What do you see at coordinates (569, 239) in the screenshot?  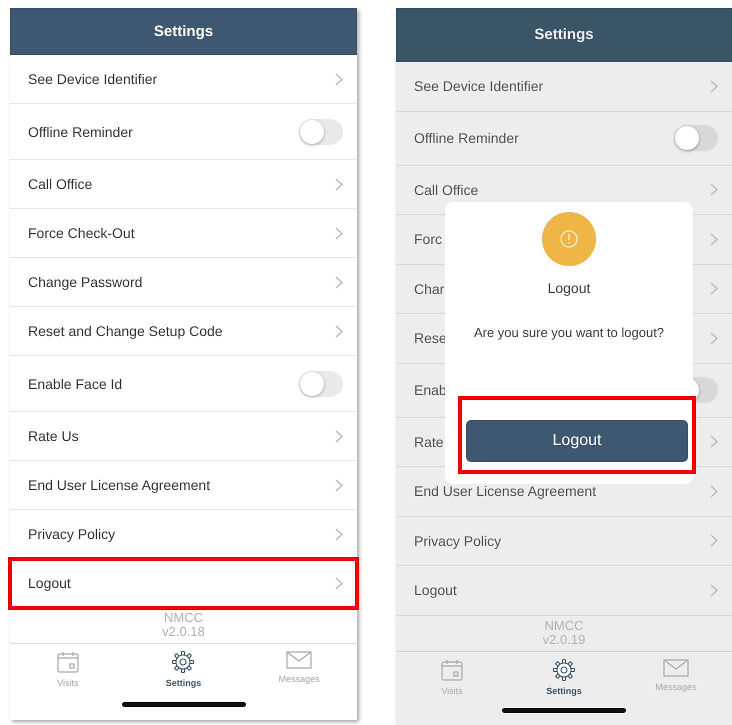 I see `alert-icon` at bounding box center [569, 239].